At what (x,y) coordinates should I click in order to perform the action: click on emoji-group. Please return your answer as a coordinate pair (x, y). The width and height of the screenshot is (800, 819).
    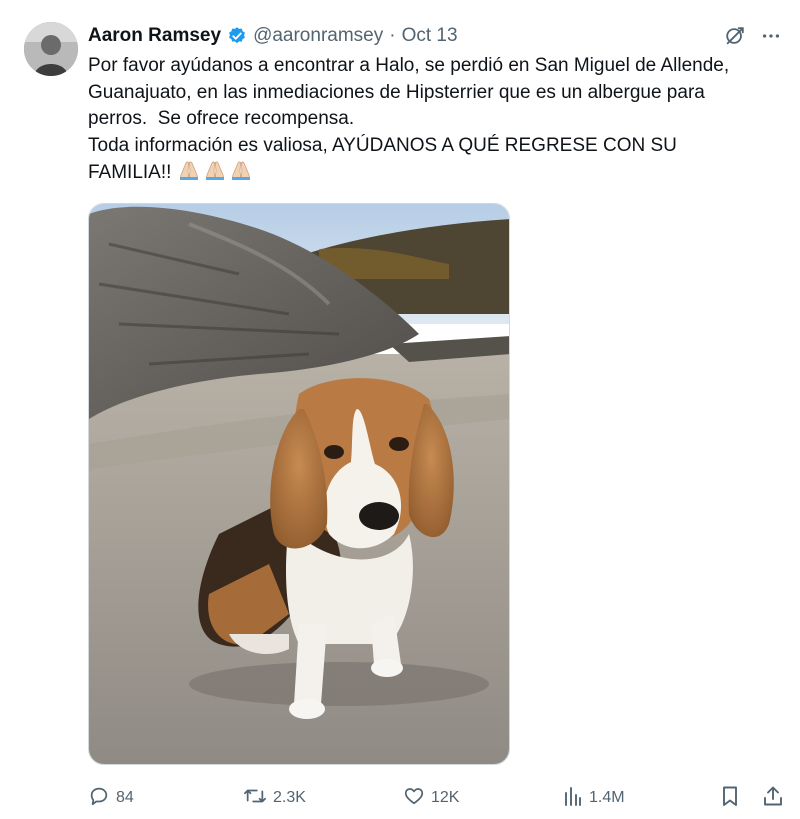
    Looking at the image, I should click on (215, 174).